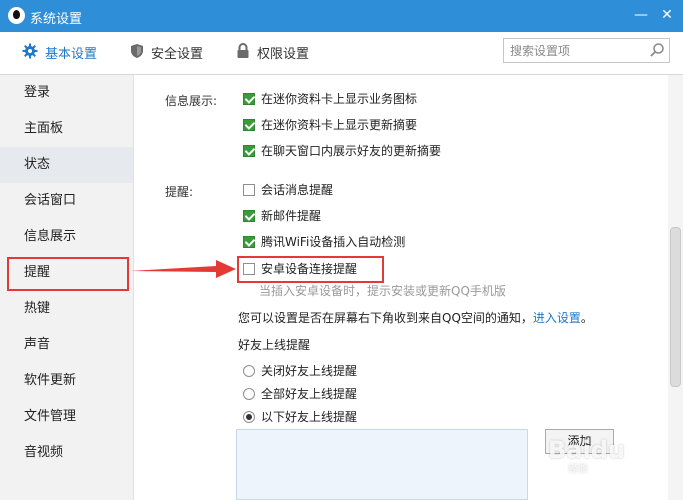 This screenshot has width=683, height=500. What do you see at coordinates (288, 190) in the screenshot?
I see `reminder-option-chat-message: 会话消息提醒` at bounding box center [288, 190].